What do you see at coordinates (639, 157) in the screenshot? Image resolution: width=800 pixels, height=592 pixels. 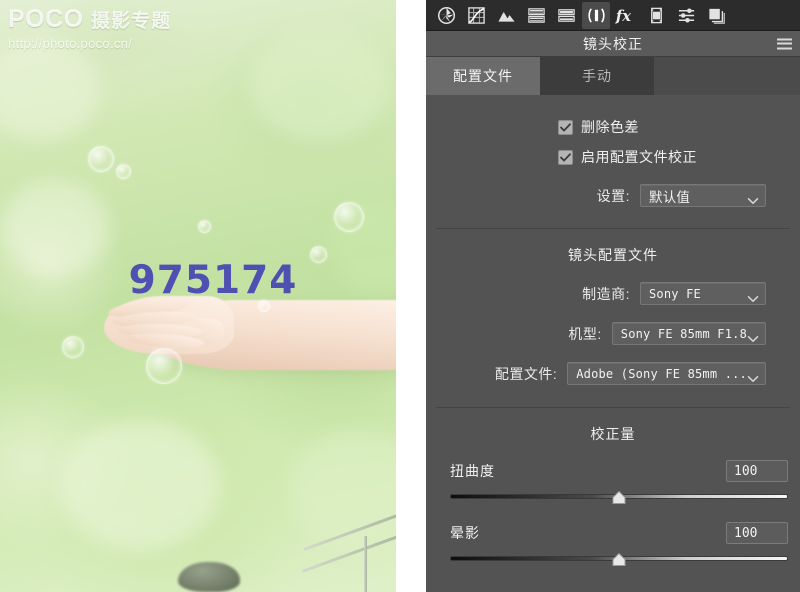 I see `checkbox-label-enable-profile-corrections: 启用配置文件校正` at bounding box center [639, 157].